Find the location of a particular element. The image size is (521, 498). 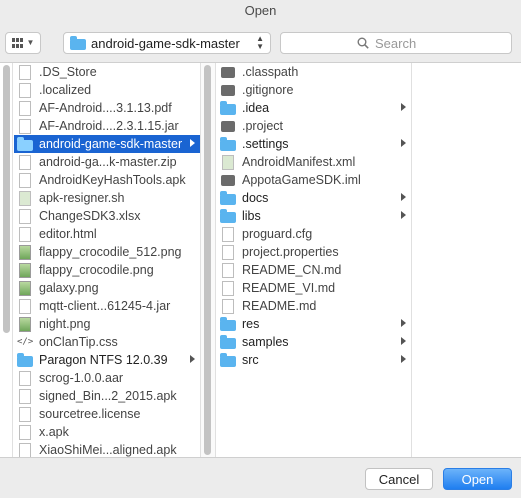

file-row: </> onClanTip.css is located at coordinates (107, 342).